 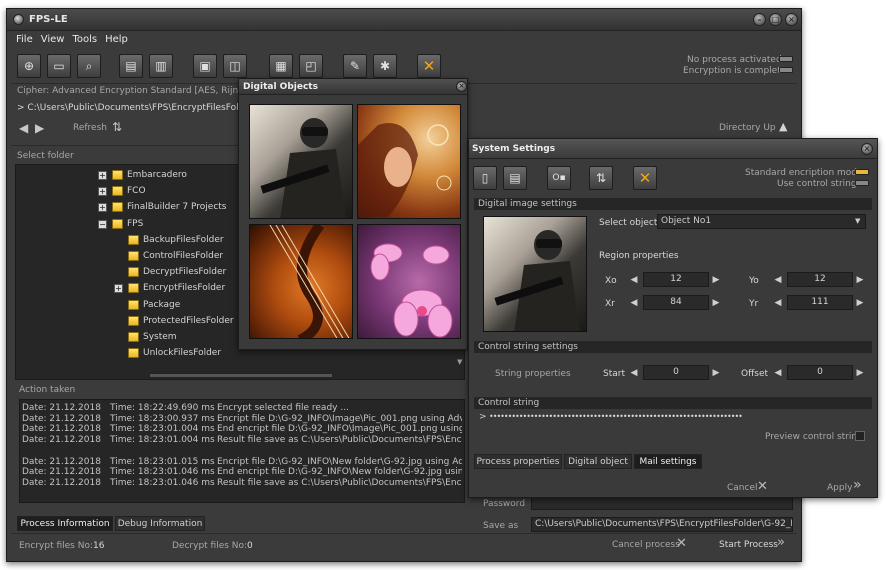 What do you see at coordinates (136, 191) in the screenshot?
I see `tree-item-label: FCO` at bounding box center [136, 191].